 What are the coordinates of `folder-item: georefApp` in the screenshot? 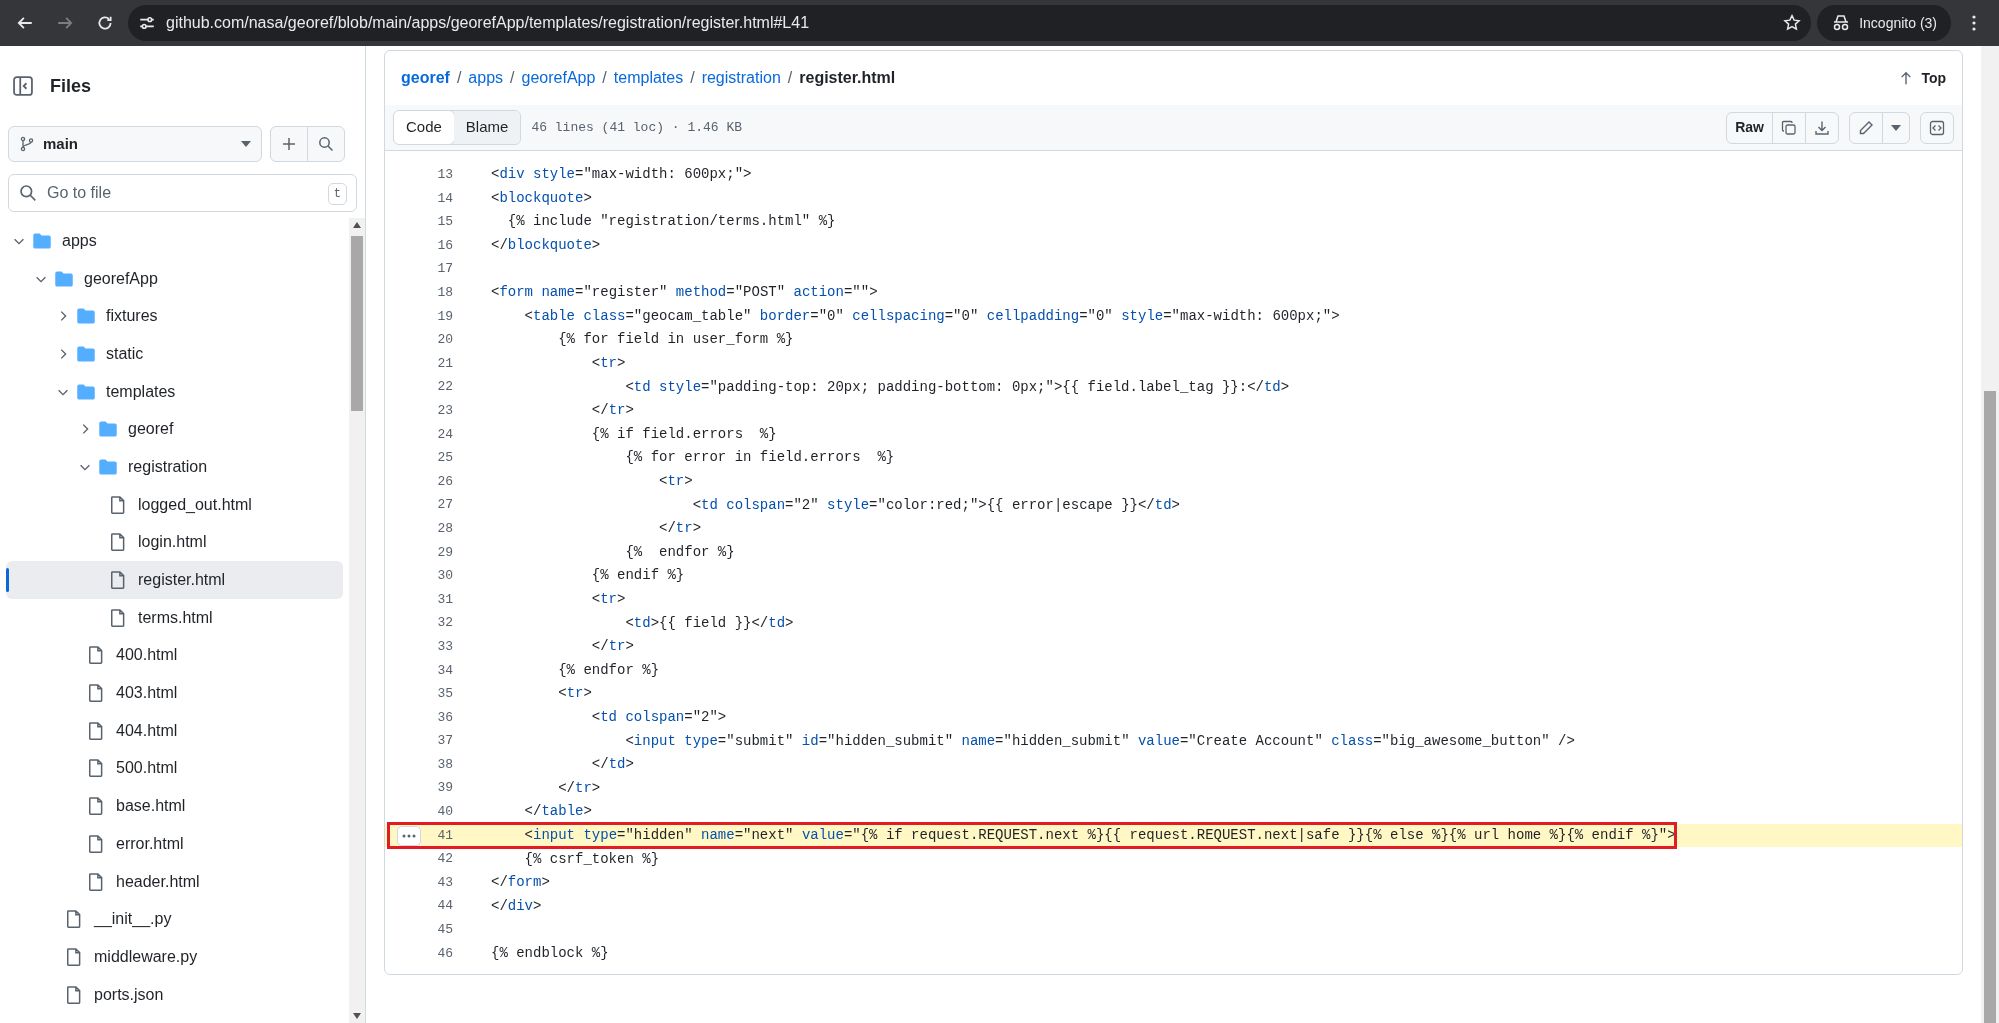 It's located at (174, 278).